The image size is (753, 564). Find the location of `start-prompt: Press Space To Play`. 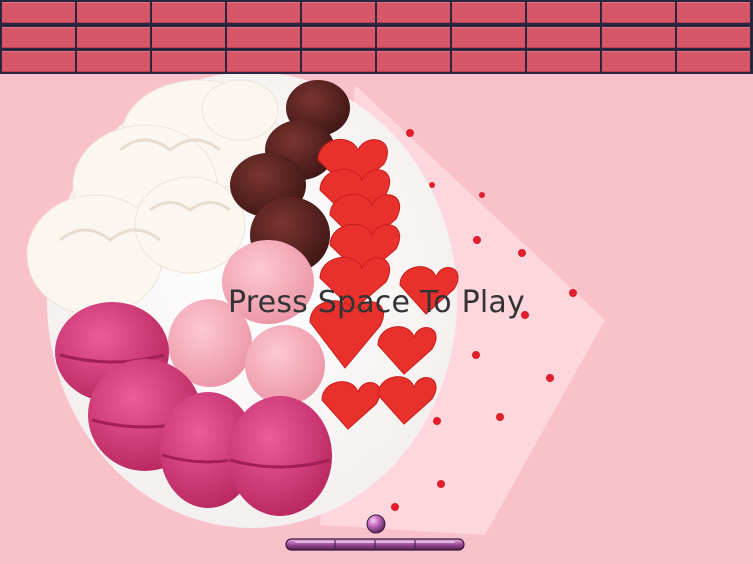

start-prompt: Press Space To Play is located at coordinates (376, 302).